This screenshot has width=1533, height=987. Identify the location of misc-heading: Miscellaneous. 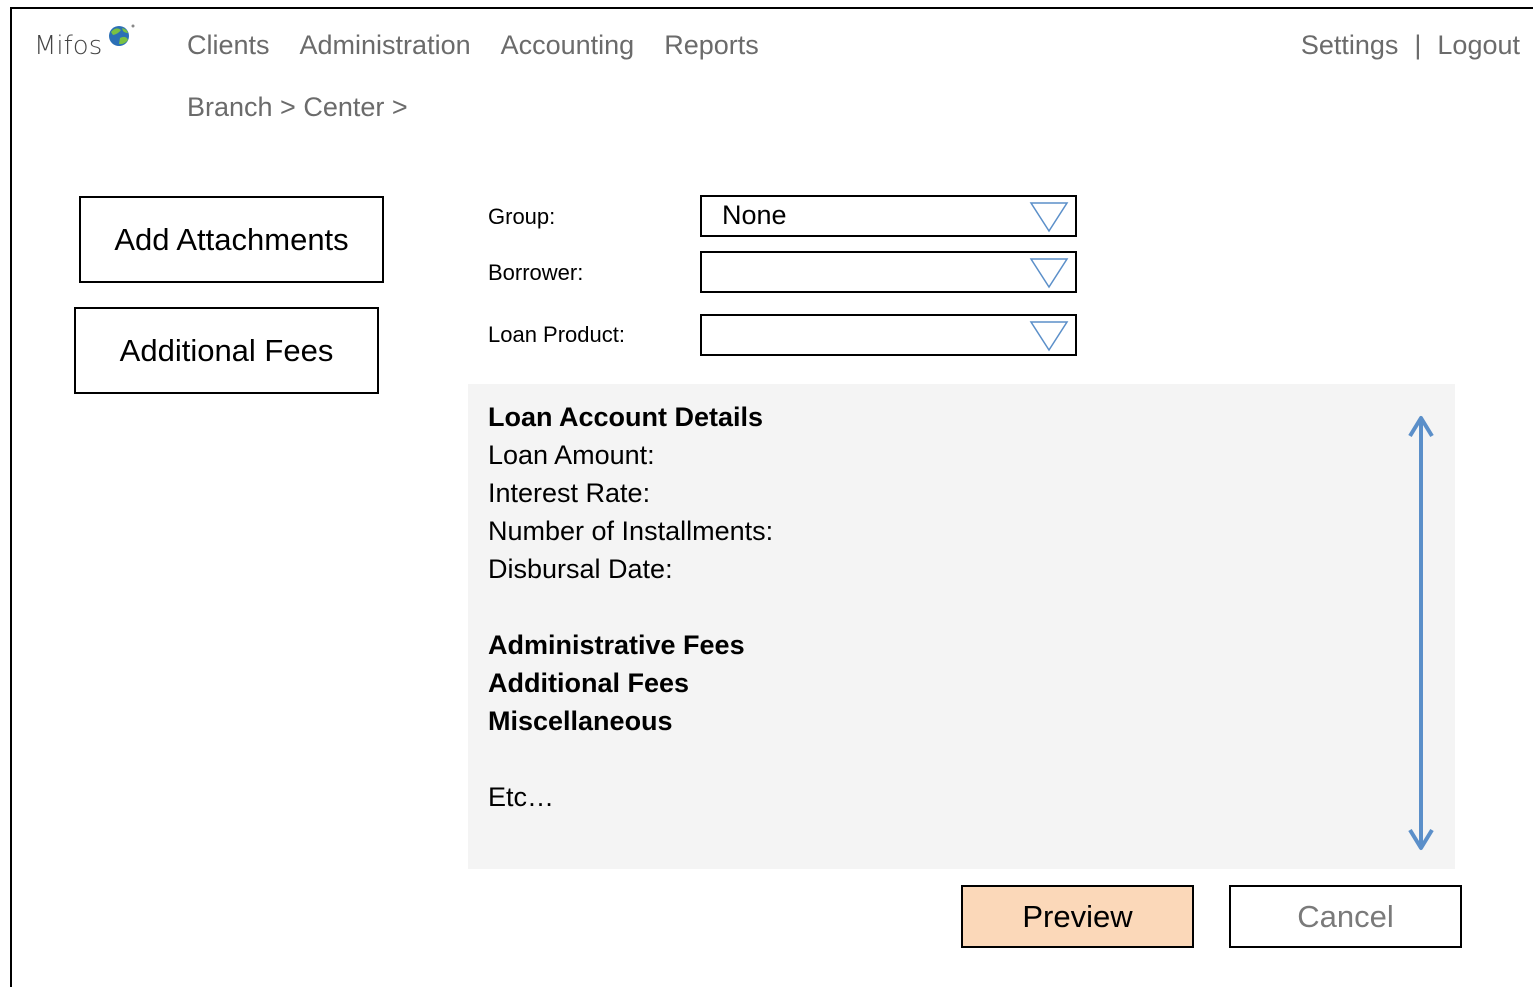
(580, 721).